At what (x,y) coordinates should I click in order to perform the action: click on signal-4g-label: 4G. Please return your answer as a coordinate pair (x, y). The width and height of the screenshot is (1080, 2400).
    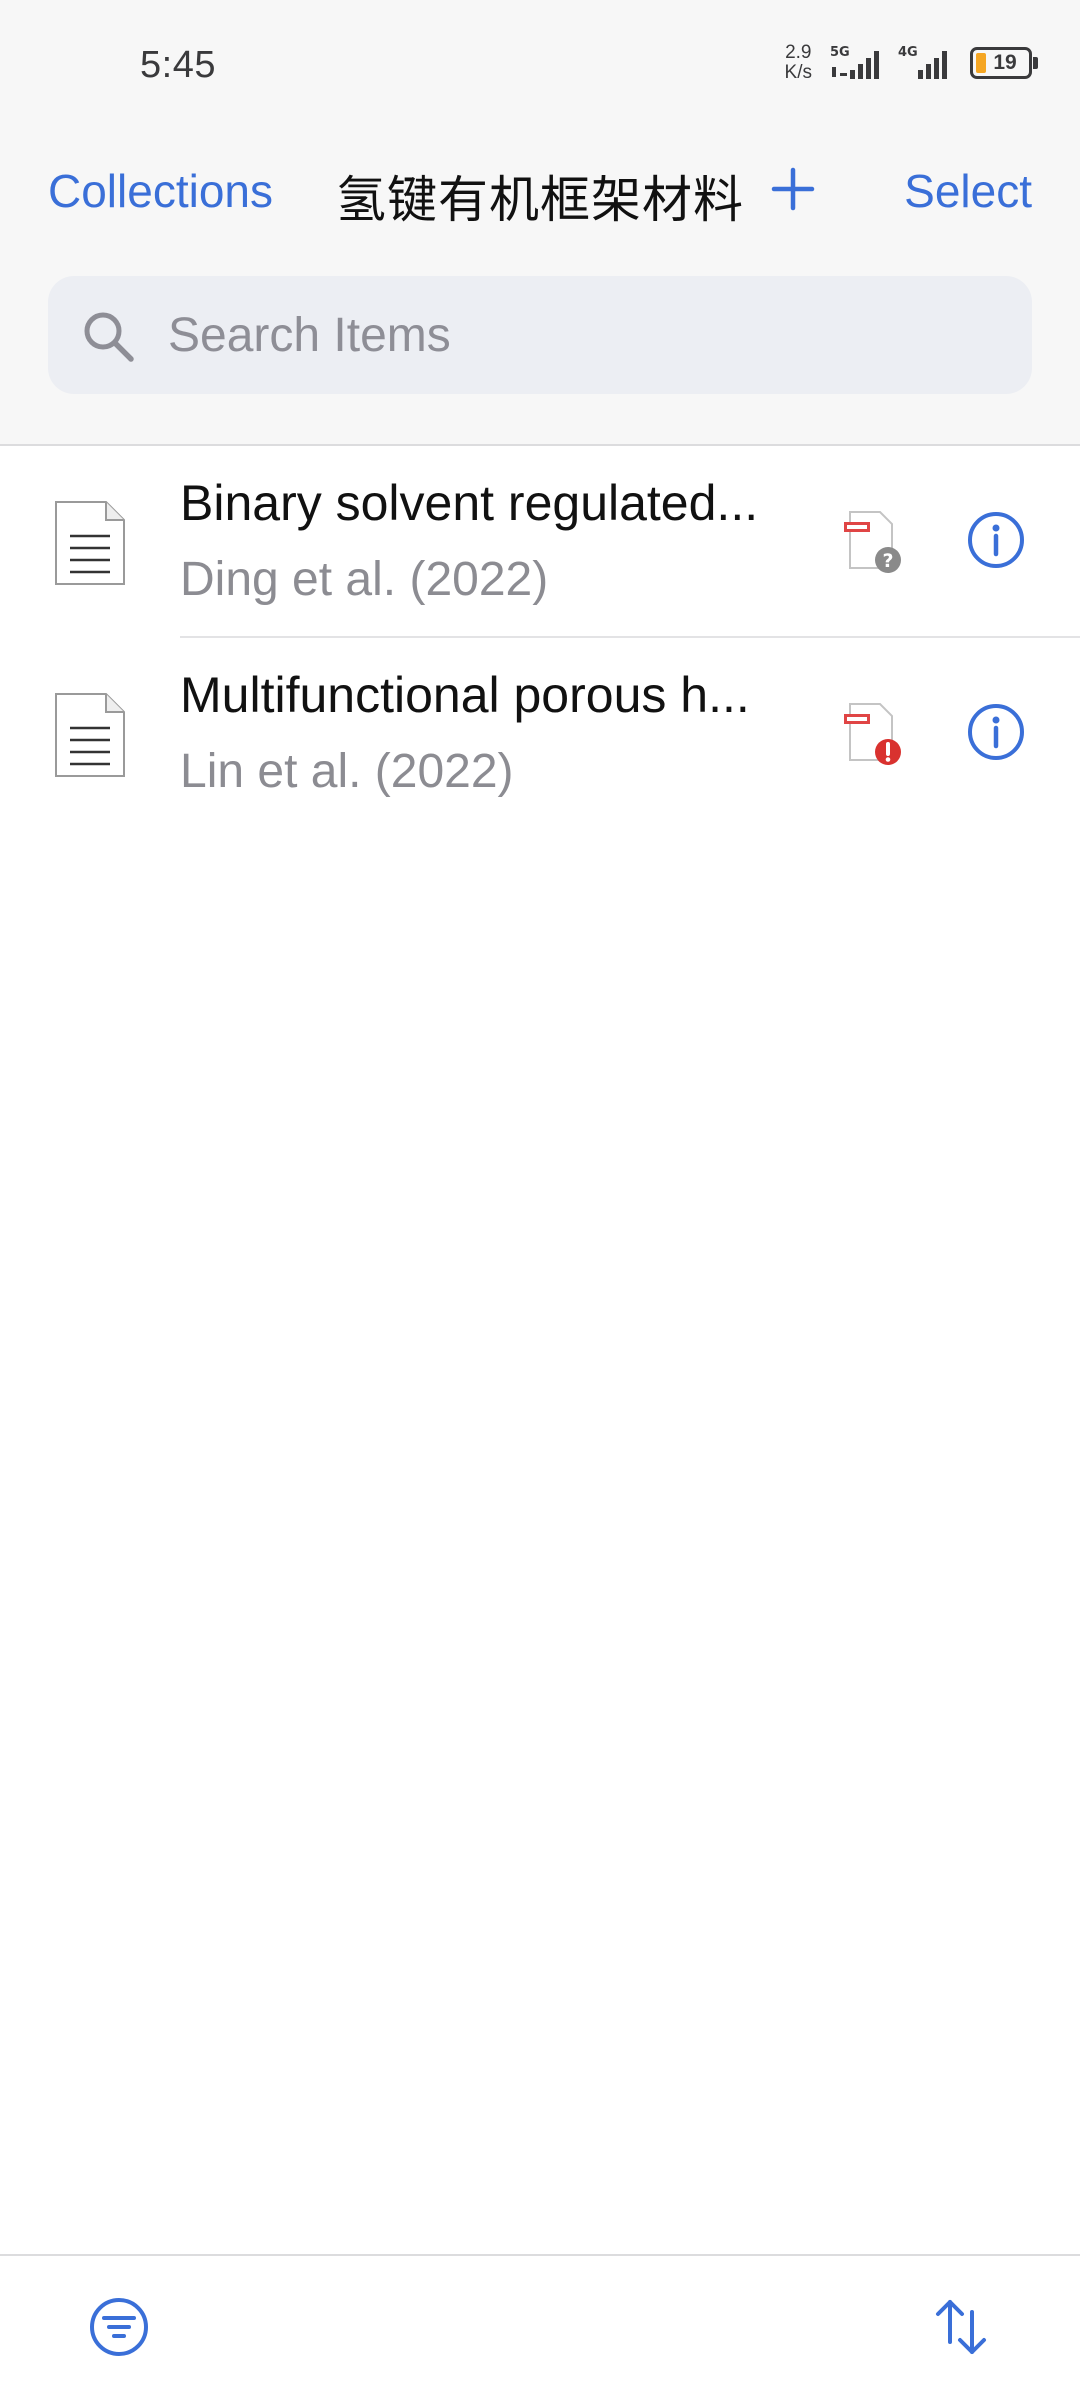
    Looking at the image, I should click on (908, 52).